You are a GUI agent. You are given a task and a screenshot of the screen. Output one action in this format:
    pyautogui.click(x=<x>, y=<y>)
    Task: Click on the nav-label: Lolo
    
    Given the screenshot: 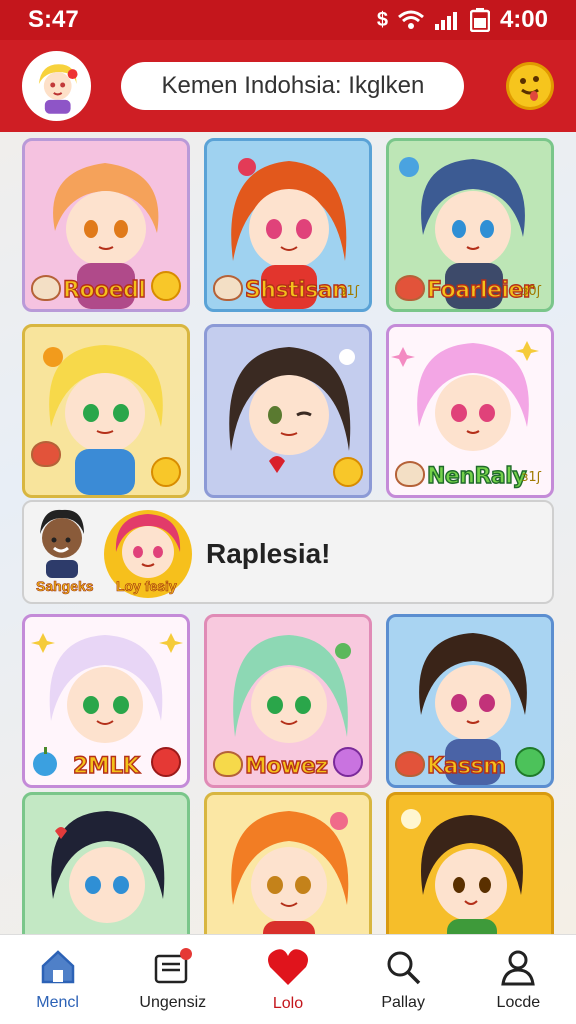 What is the action you would take?
    pyautogui.click(x=288, y=1003)
    